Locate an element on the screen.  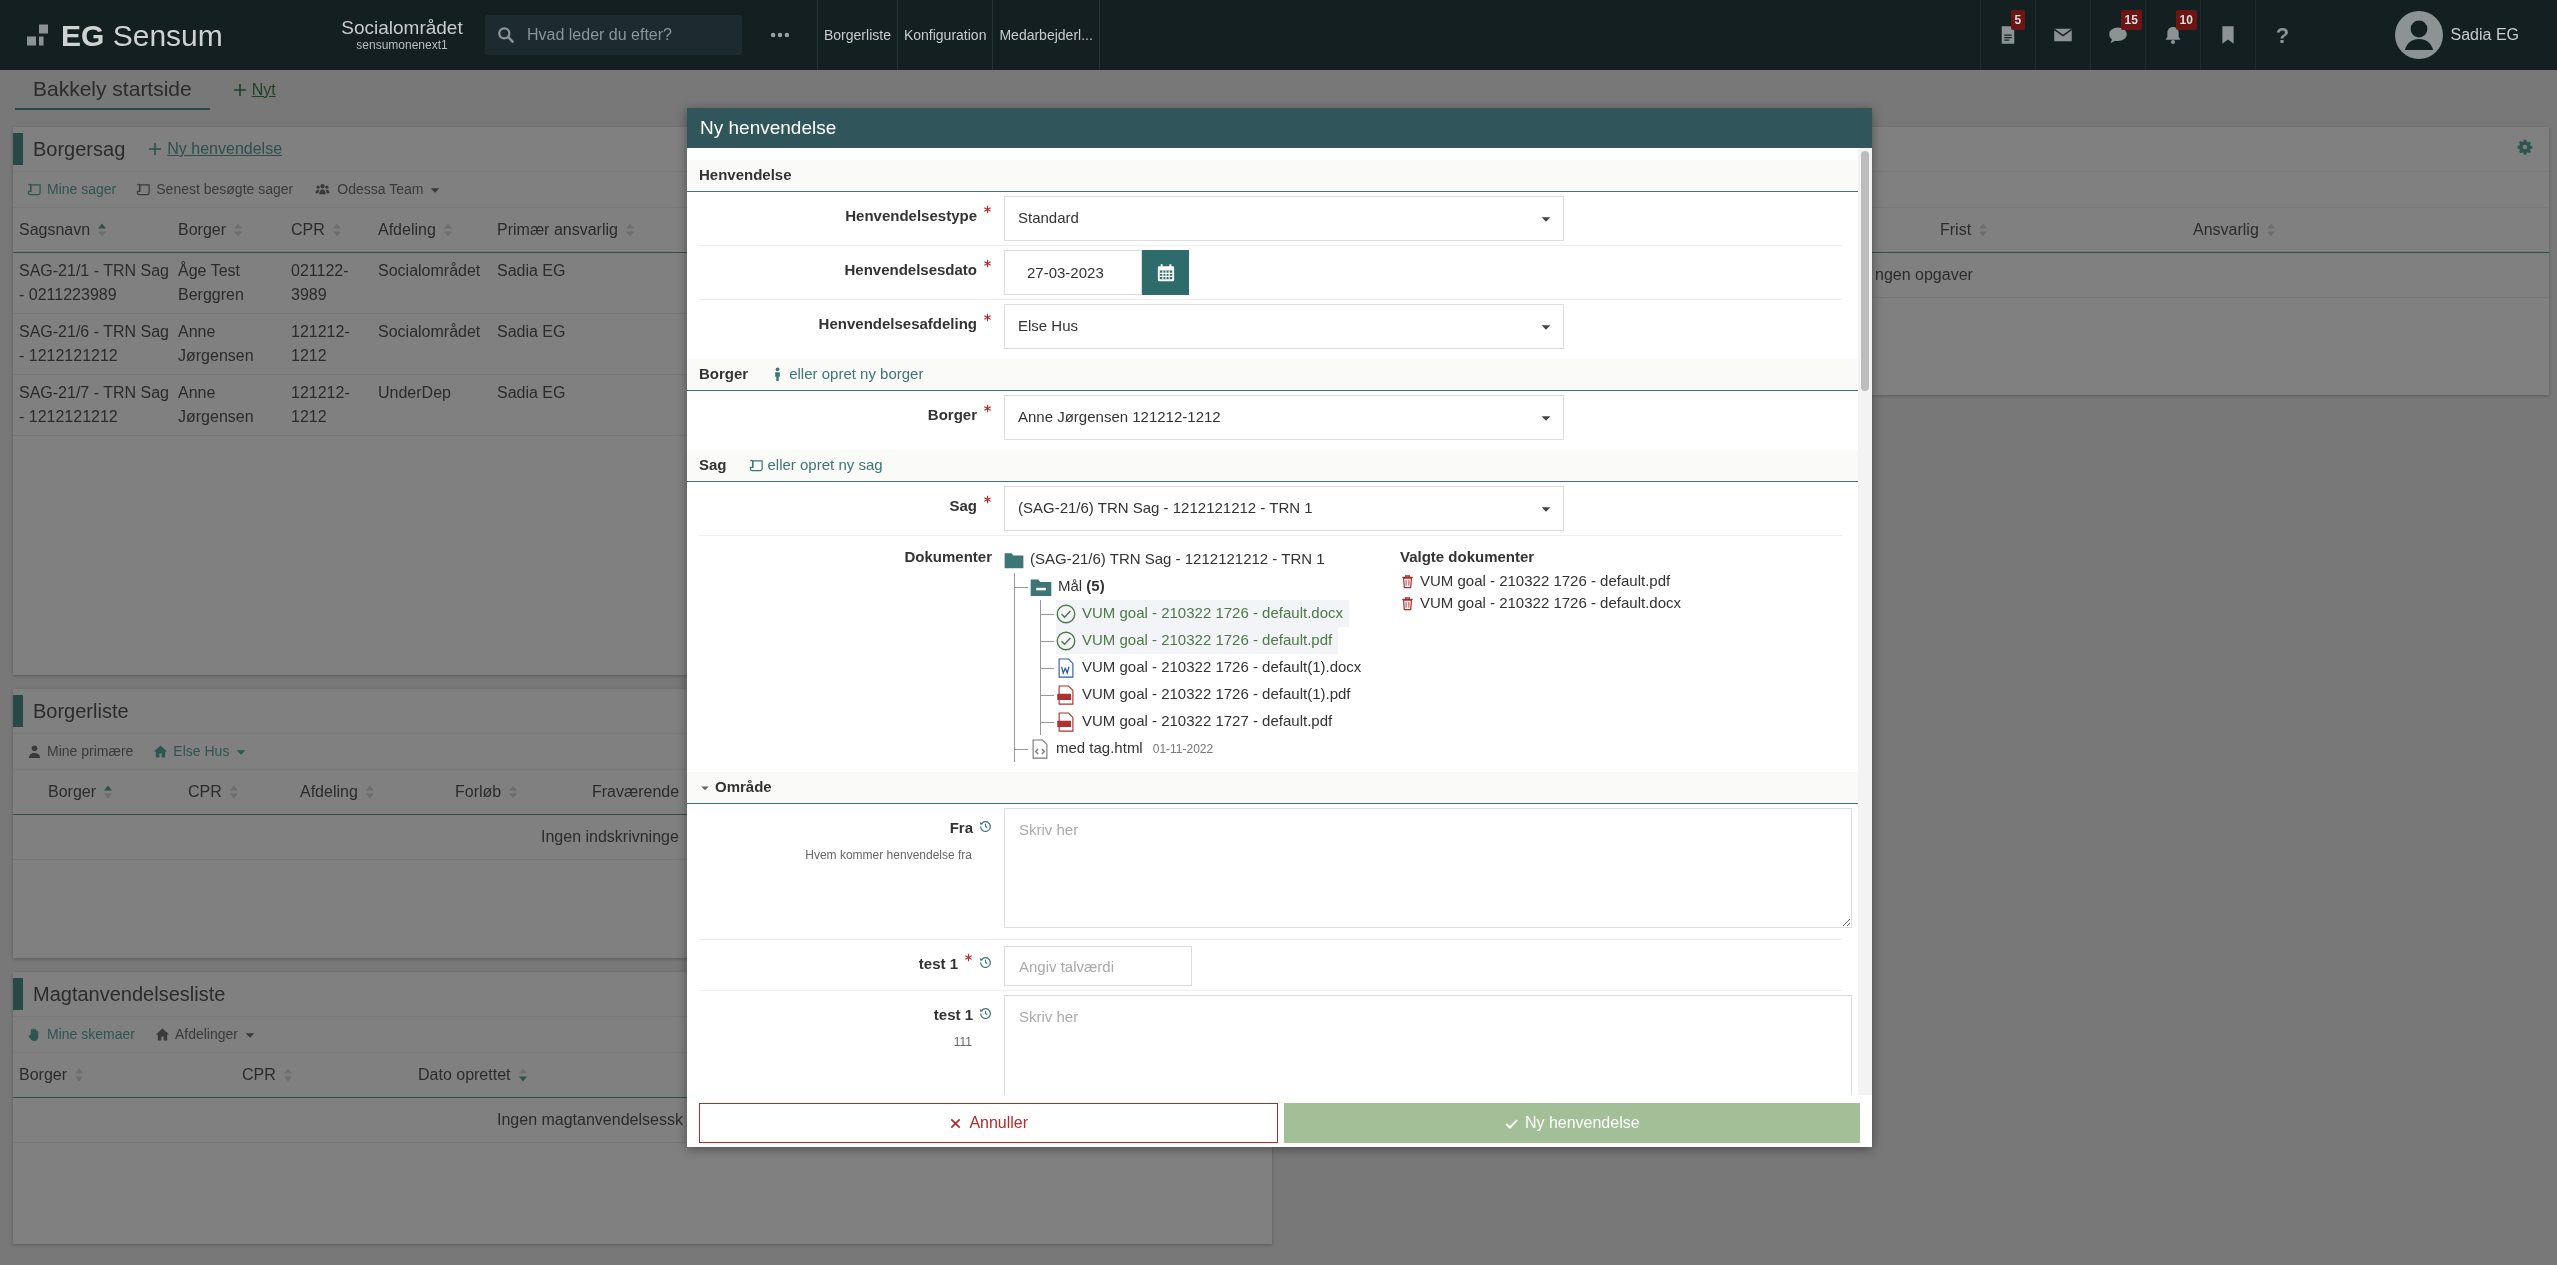
notification-badge: 15 is located at coordinates (2131, 20).